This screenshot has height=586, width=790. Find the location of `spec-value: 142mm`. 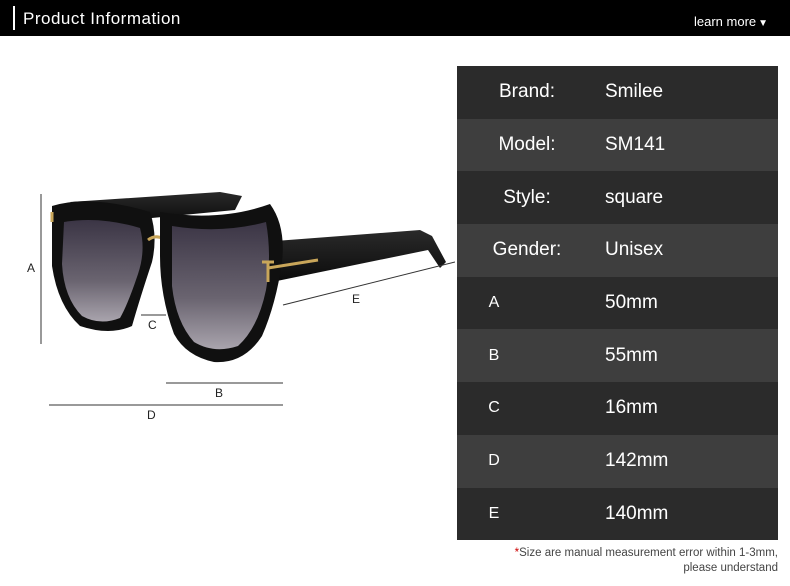

spec-value: 142mm is located at coordinates (637, 461).